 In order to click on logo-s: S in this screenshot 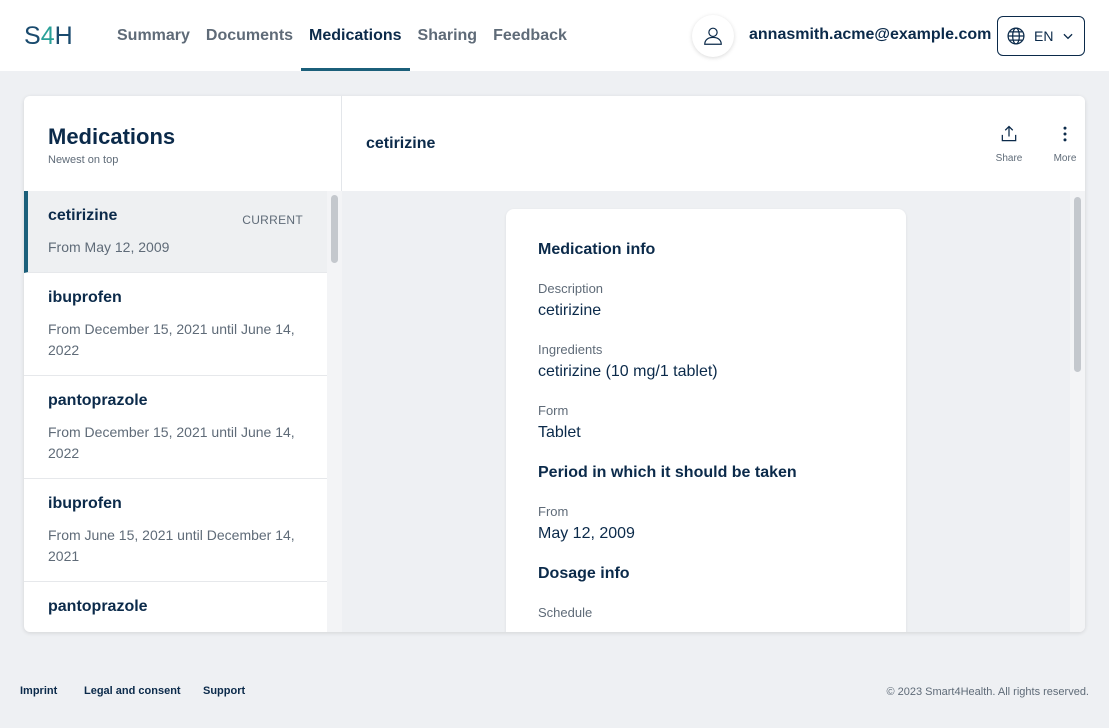, I will do `click(32, 35)`.